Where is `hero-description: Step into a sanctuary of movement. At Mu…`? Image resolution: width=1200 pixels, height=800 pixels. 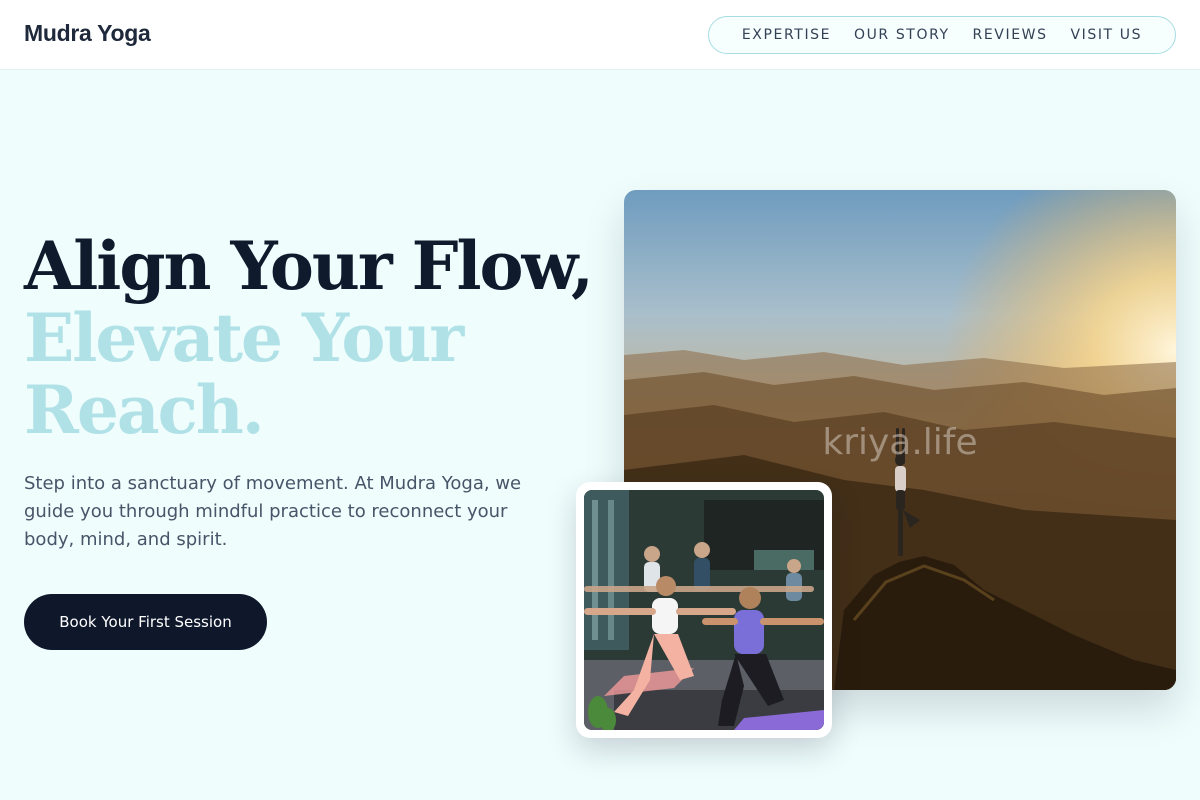 hero-description: Step into a sanctuary of movement. At Mu… is located at coordinates (273, 511).